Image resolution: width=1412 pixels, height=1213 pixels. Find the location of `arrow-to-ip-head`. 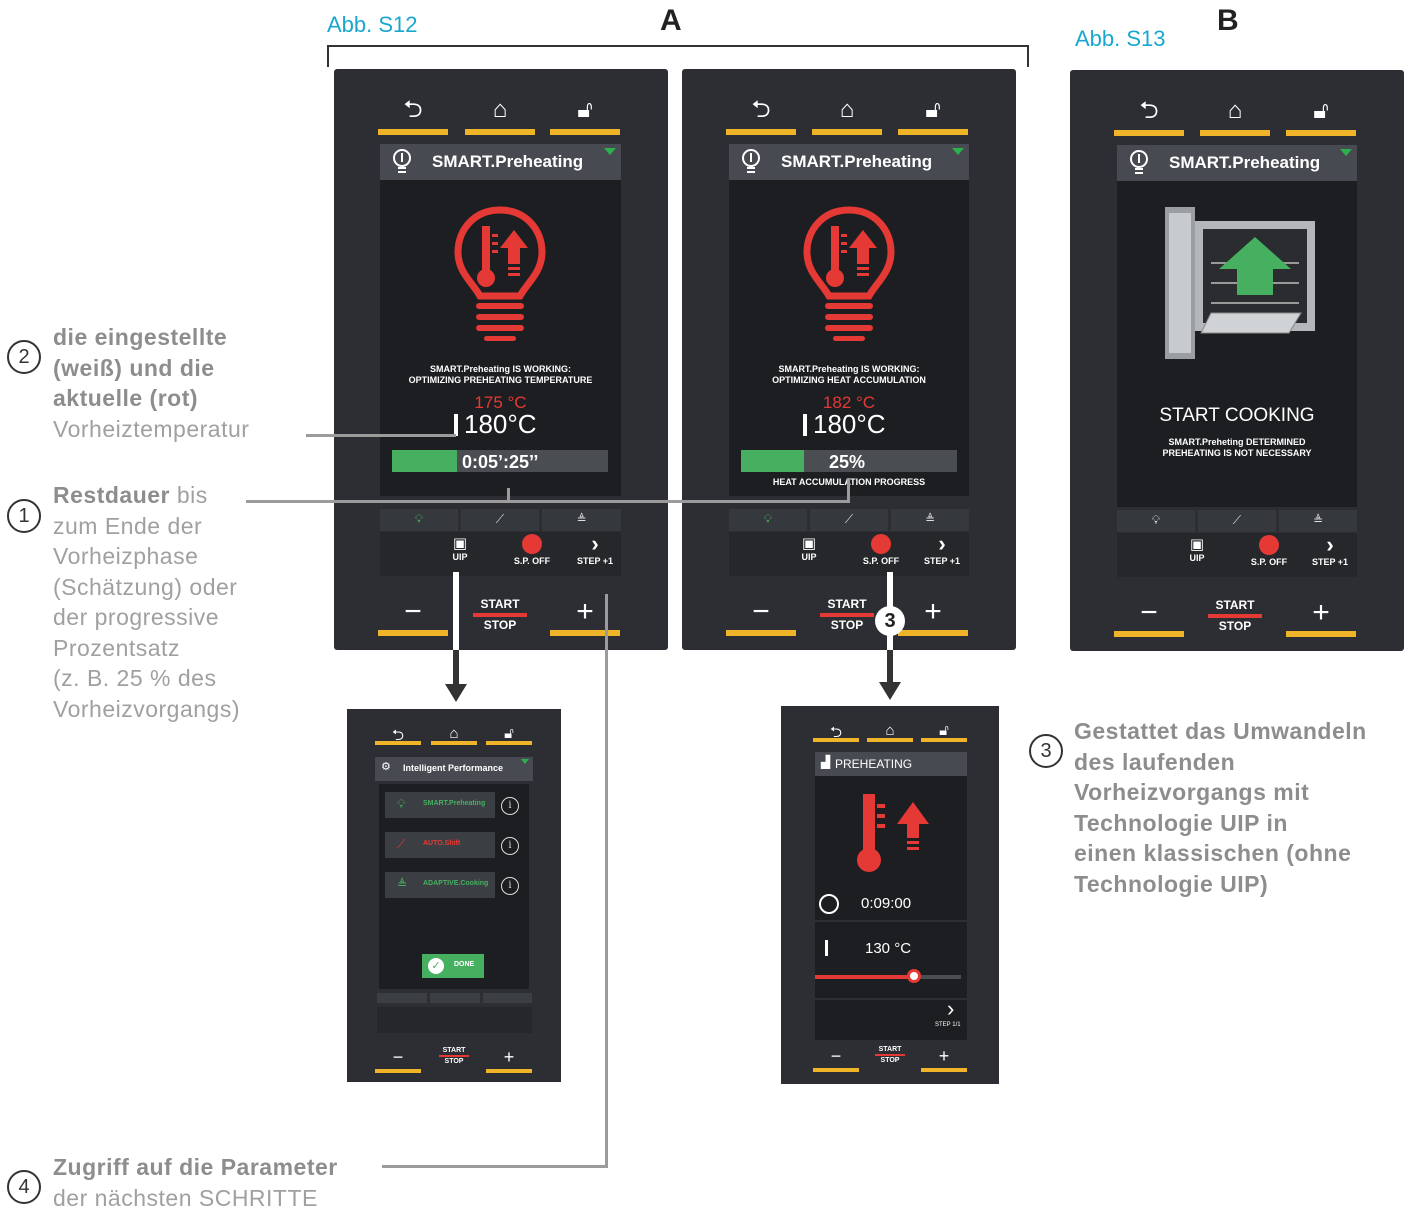

arrow-to-ip-head is located at coordinates (456, 693).